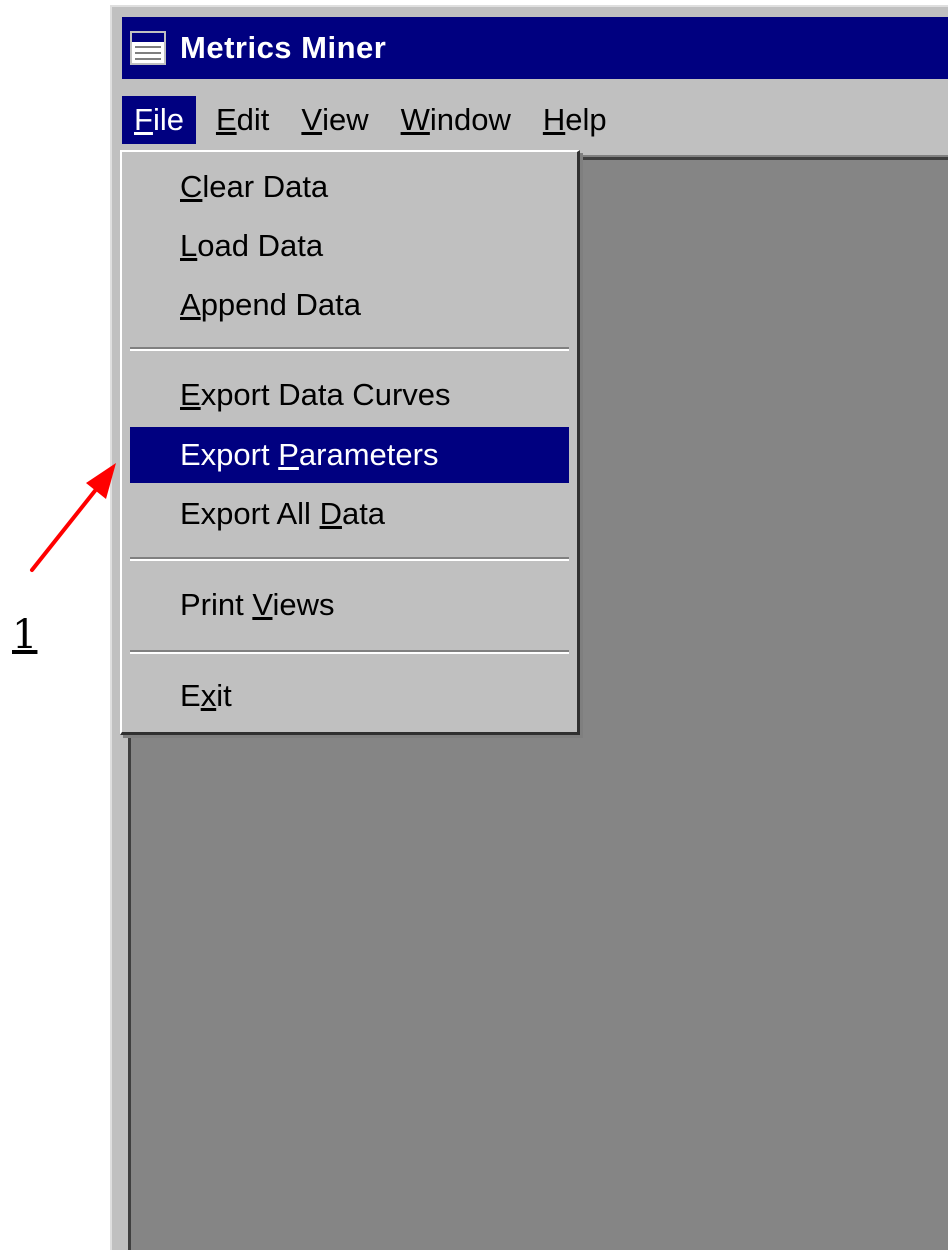  What do you see at coordinates (345, 119) in the screenshot?
I see `menu-view-label: iew` at bounding box center [345, 119].